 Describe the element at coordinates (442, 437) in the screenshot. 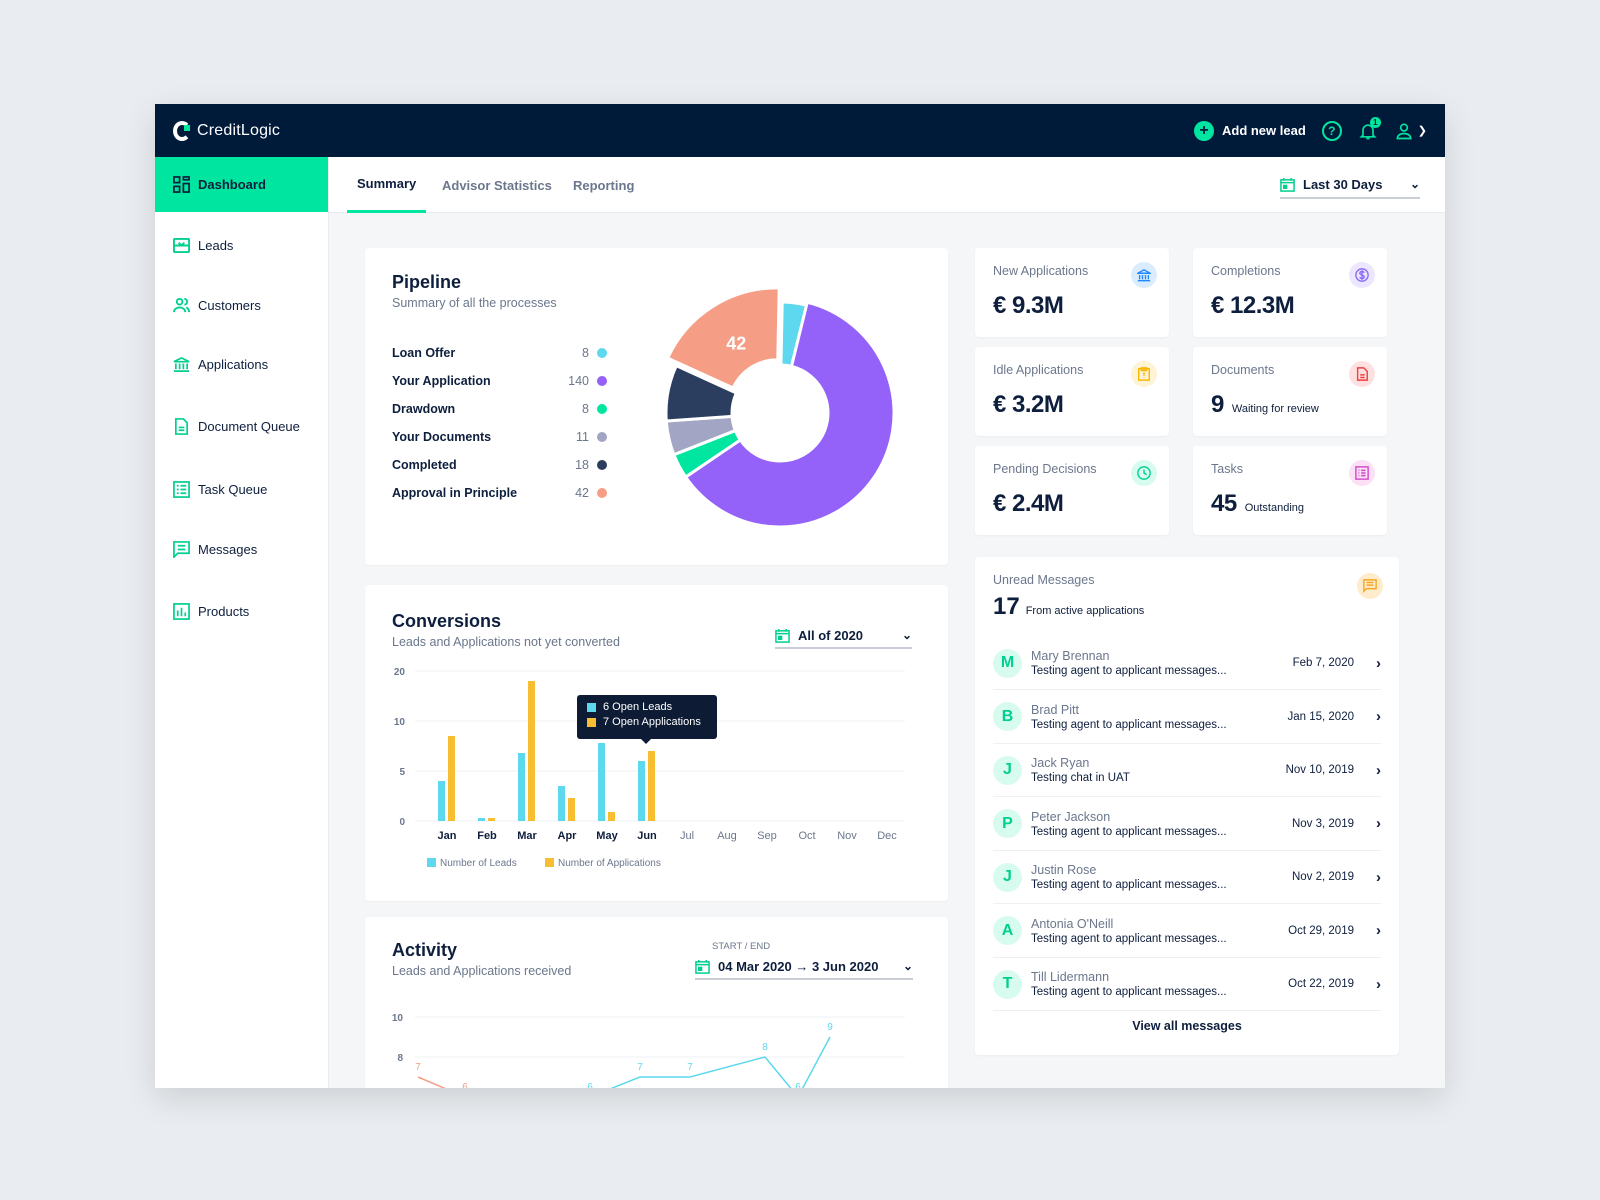

I see `legend-label: Your Documents` at that location.